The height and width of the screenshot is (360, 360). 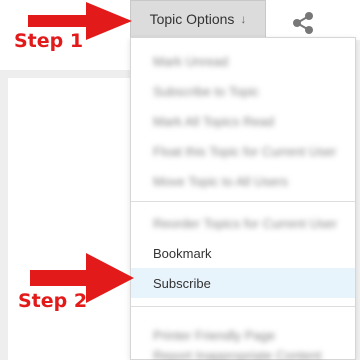 What do you see at coordinates (192, 19) in the screenshot?
I see `topic-options-label: Topic Options` at bounding box center [192, 19].